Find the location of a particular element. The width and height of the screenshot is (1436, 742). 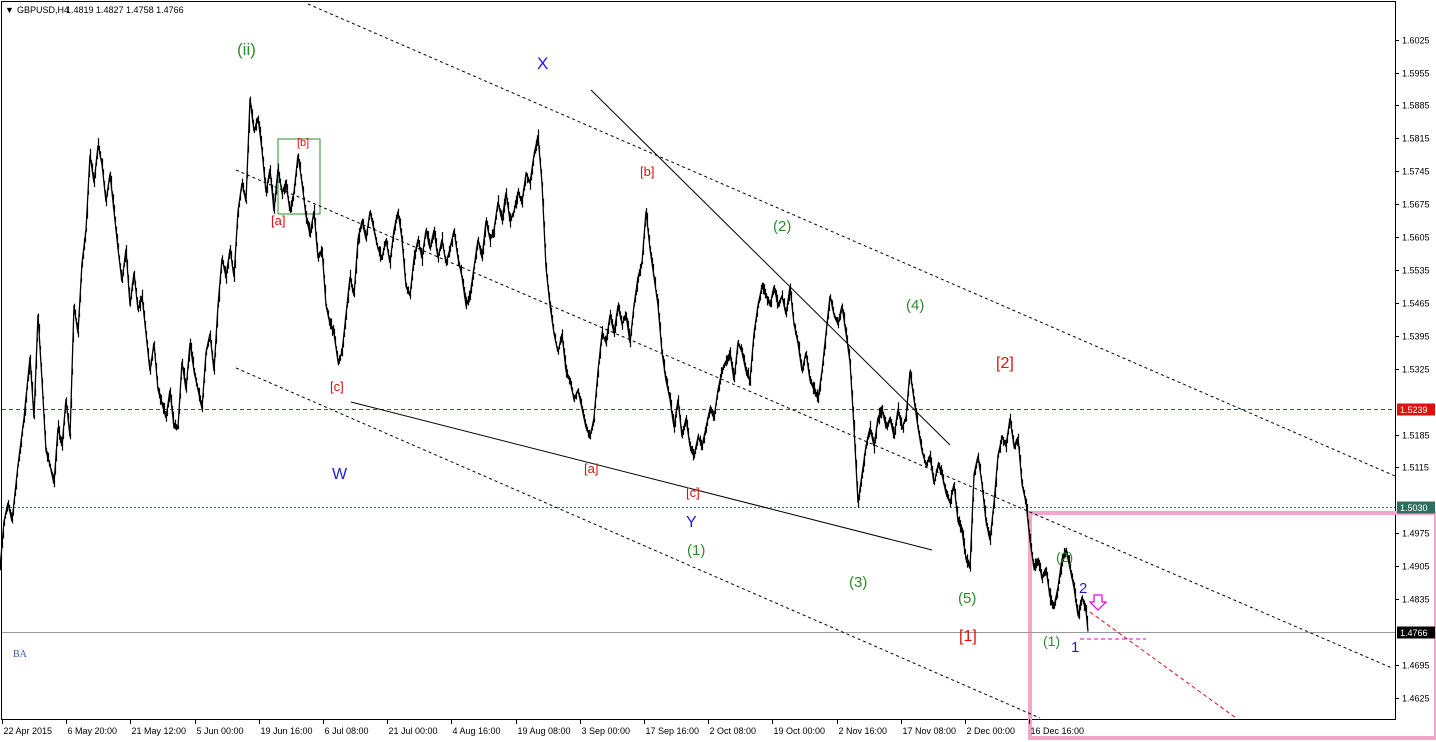

x-tick-label-13: 2 Nov 16:00 is located at coordinates (863, 731).